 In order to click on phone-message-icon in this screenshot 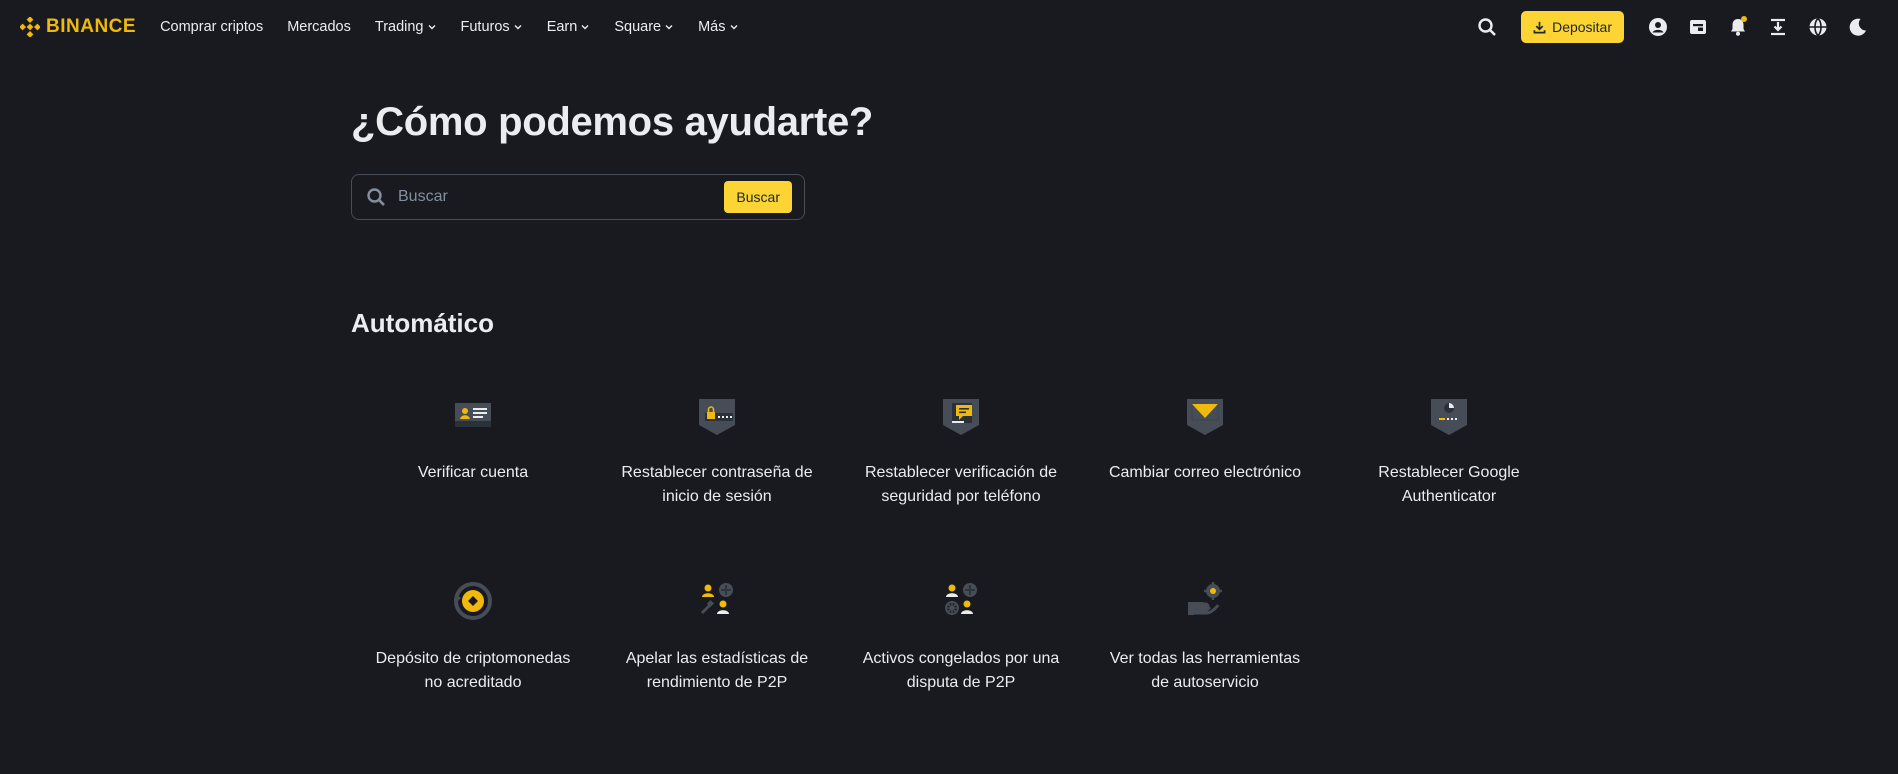, I will do `click(961, 415)`.